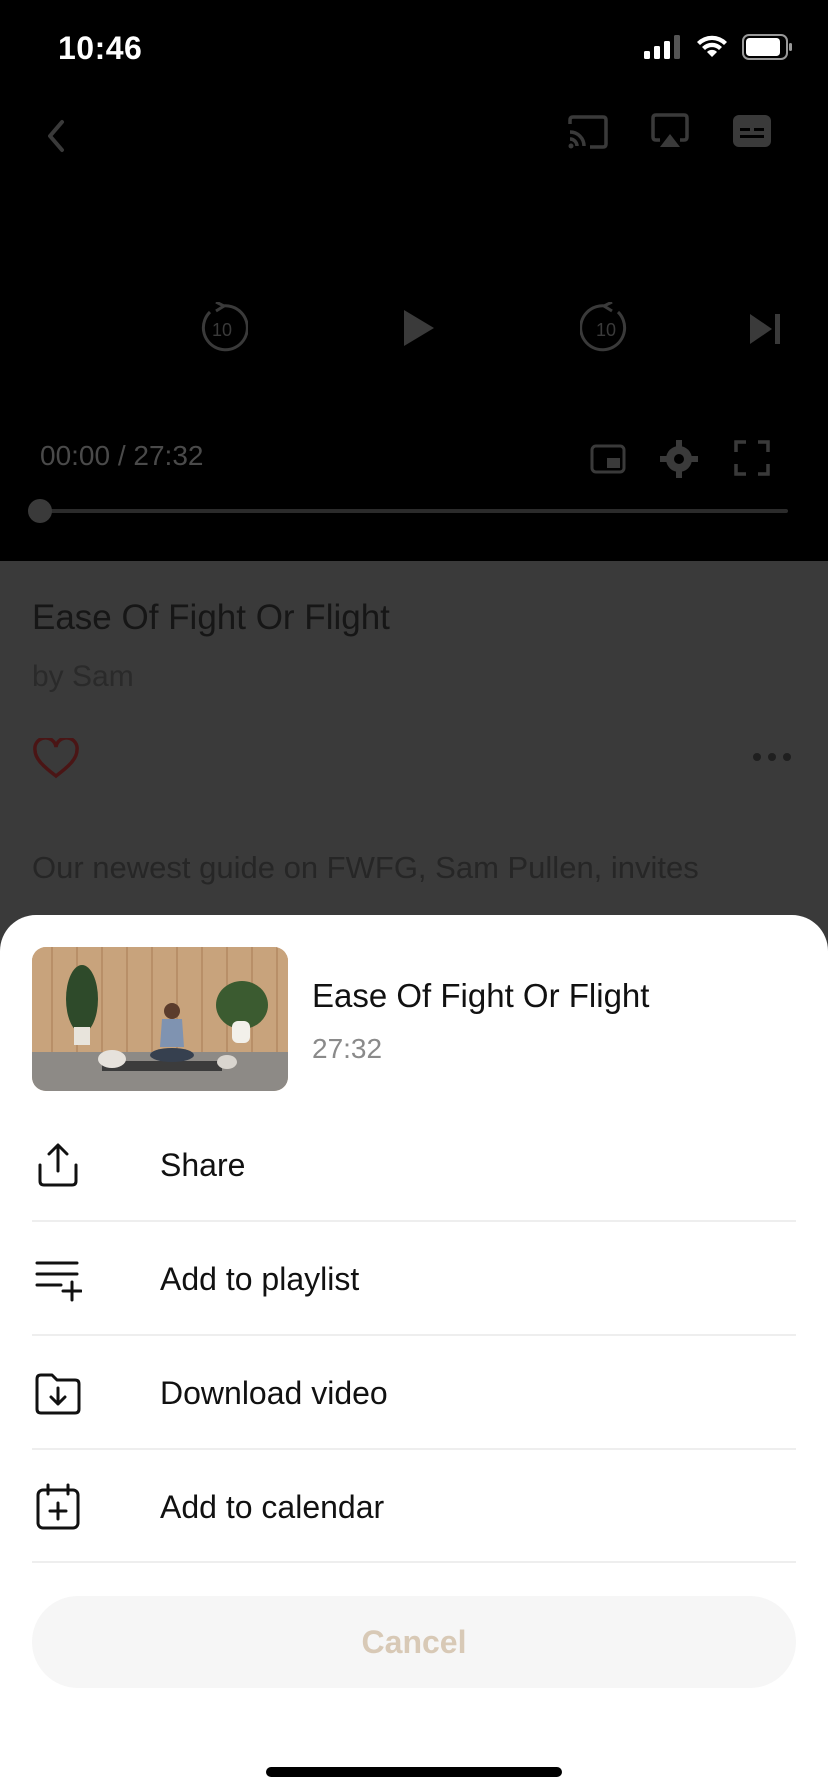 Image resolution: width=828 pixels, height=1792 pixels. Describe the element at coordinates (765, 329) in the screenshot. I see `skip-next-icon` at that location.